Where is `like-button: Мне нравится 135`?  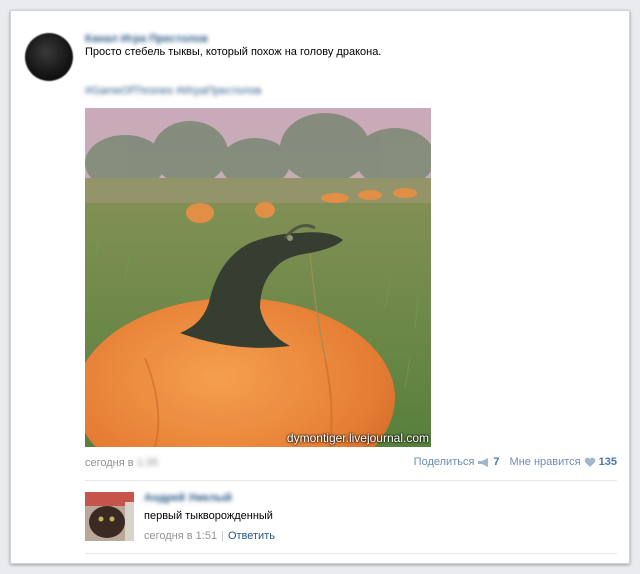
like-button: Мне нравится 135 is located at coordinates (563, 462).